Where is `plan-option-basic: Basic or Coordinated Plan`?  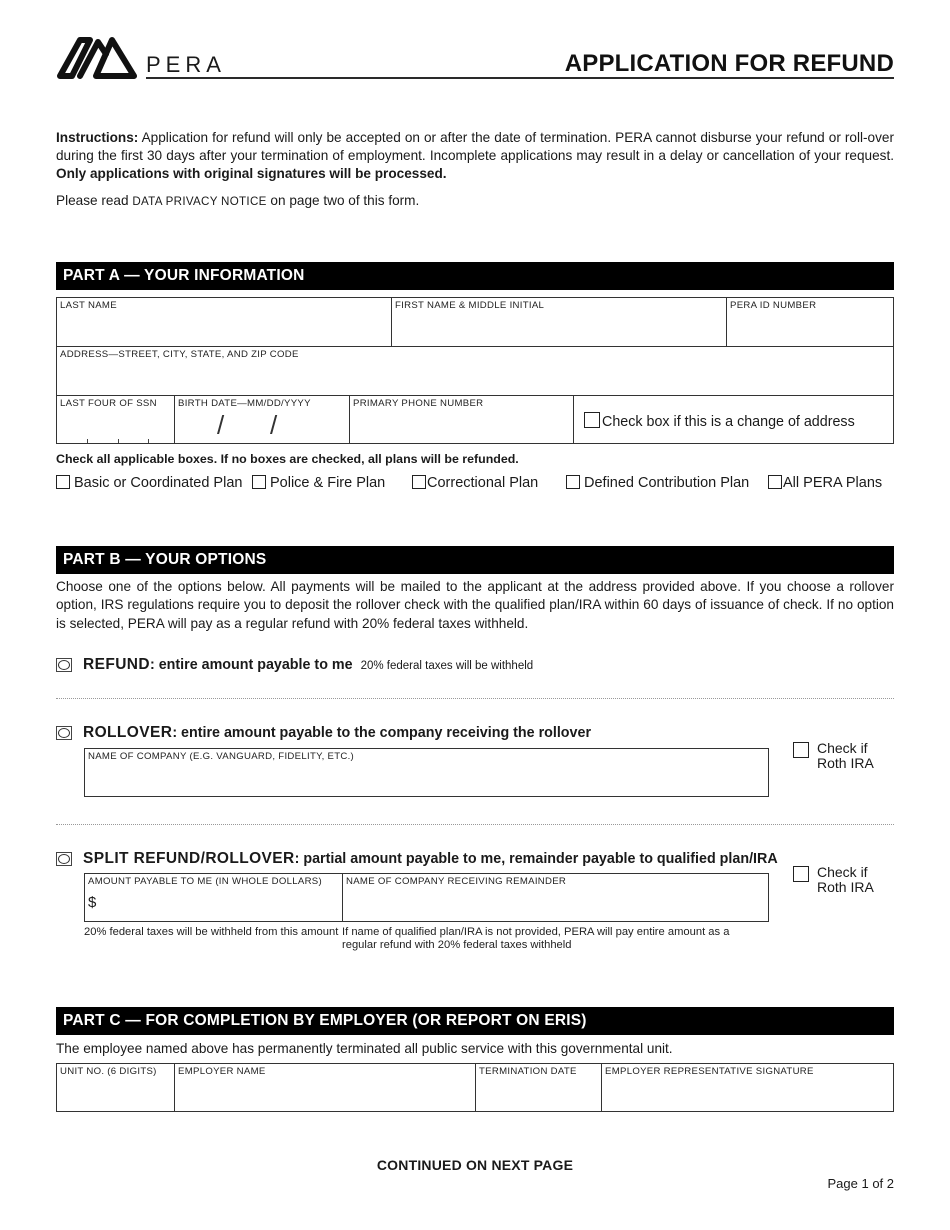 plan-option-basic: Basic or Coordinated Plan is located at coordinates (149, 483).